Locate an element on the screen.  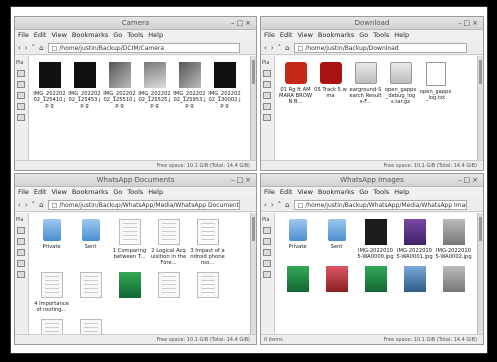
file-item: IMG-2022010 5-WA0000.jpg is located at coordinates (375, 239).